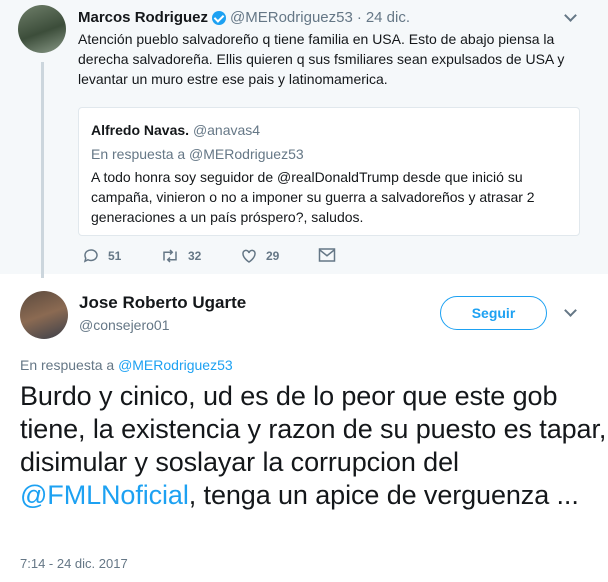 Image resolution: width=608 pixels, height=582 pixels. Describe the element at coordinates (180, 256) in the screenshot. I see `retweet-action: 32` at that location.